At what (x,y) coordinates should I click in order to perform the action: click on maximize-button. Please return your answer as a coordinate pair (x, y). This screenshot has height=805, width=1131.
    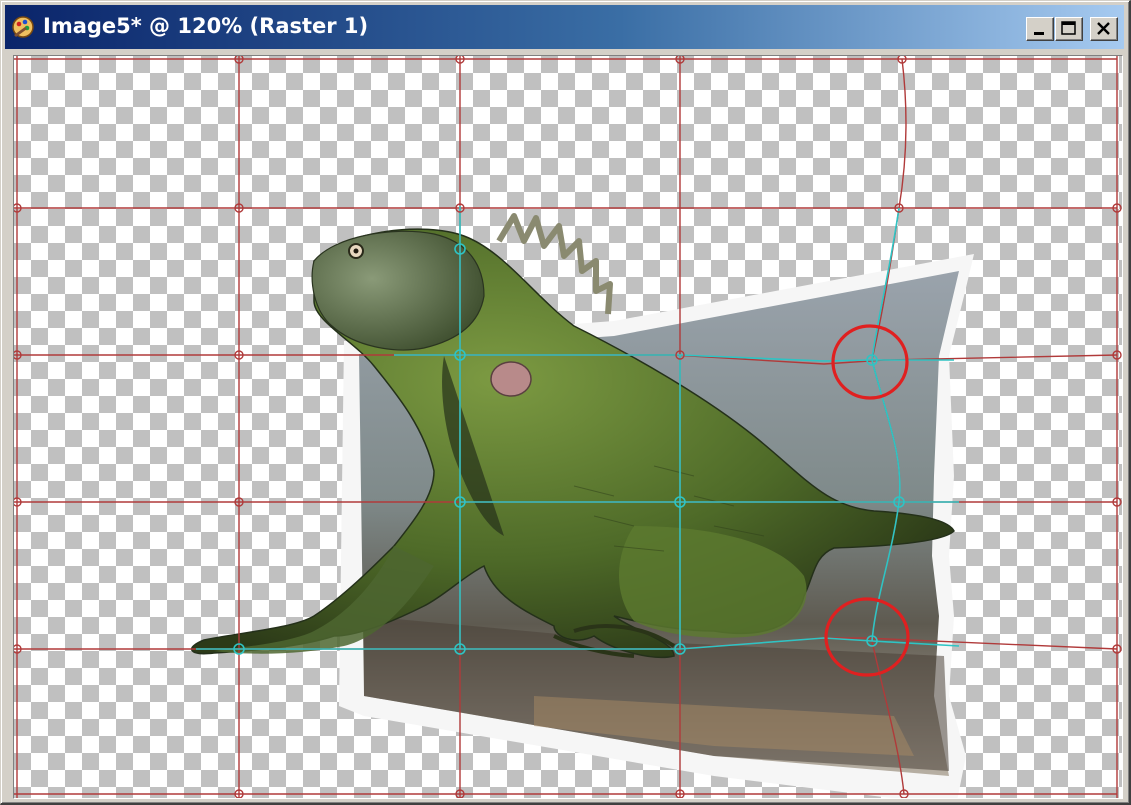
    Looking at the image, I should click on (1069, 29).